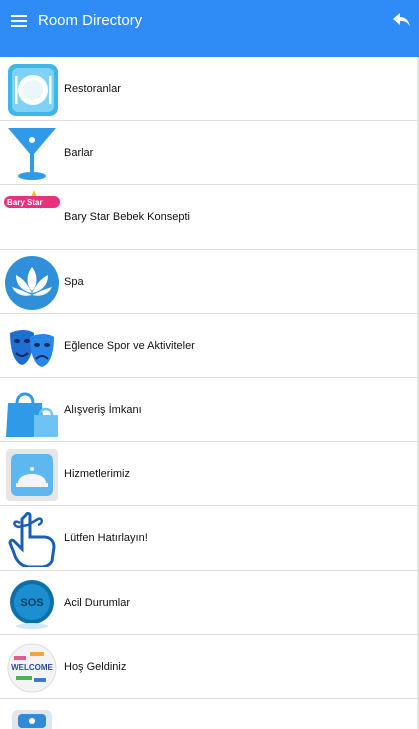 This screenshot has height=729, width=419. I want to click on list-item-label: Restoranlar, so click(92, 89).